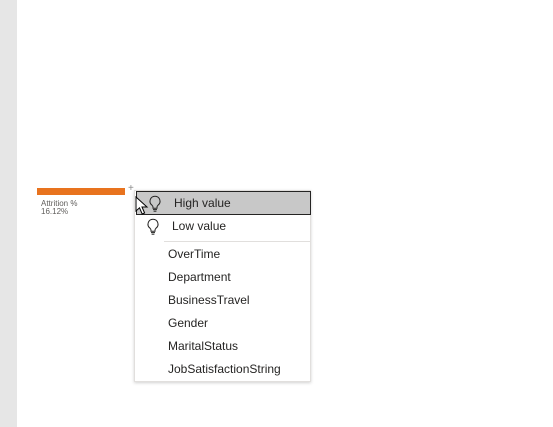  Describe the element at coordinates (237, 241) in the screenshot. I see `menu-separator` at that location.